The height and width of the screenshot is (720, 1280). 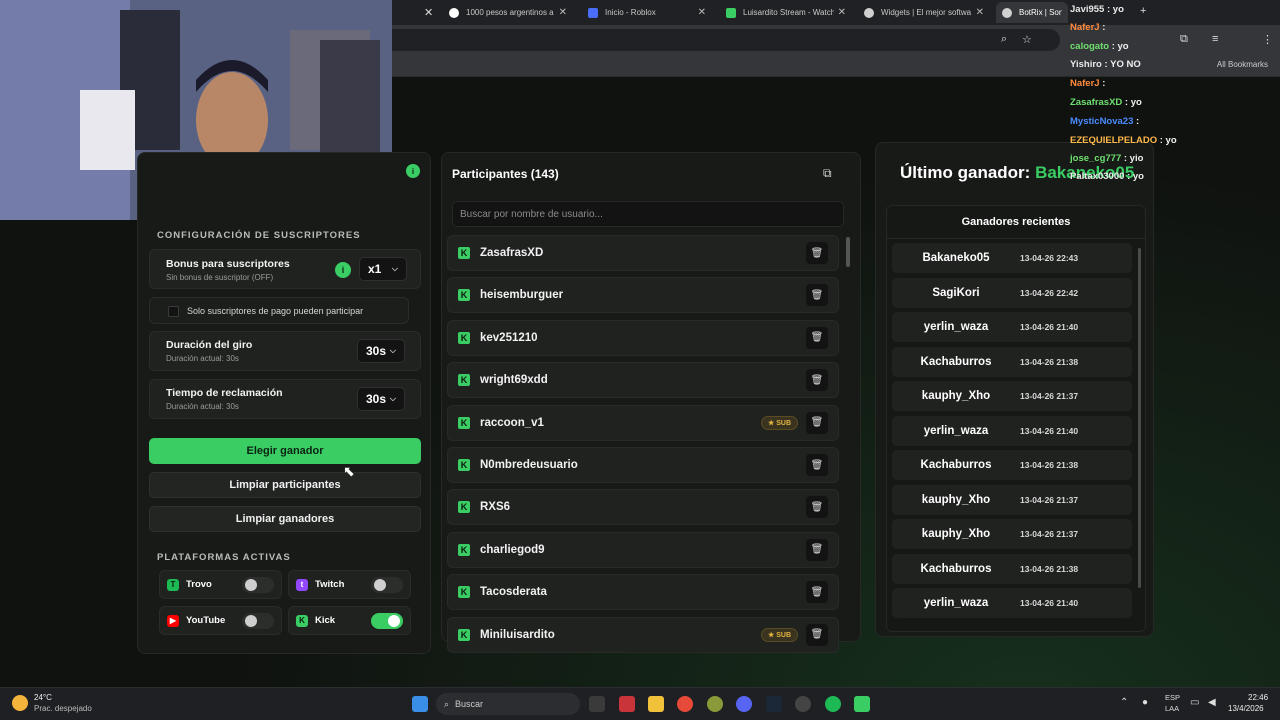 I want to click on claim-time-select: 30s ⌵, so click(x=381, y=399).